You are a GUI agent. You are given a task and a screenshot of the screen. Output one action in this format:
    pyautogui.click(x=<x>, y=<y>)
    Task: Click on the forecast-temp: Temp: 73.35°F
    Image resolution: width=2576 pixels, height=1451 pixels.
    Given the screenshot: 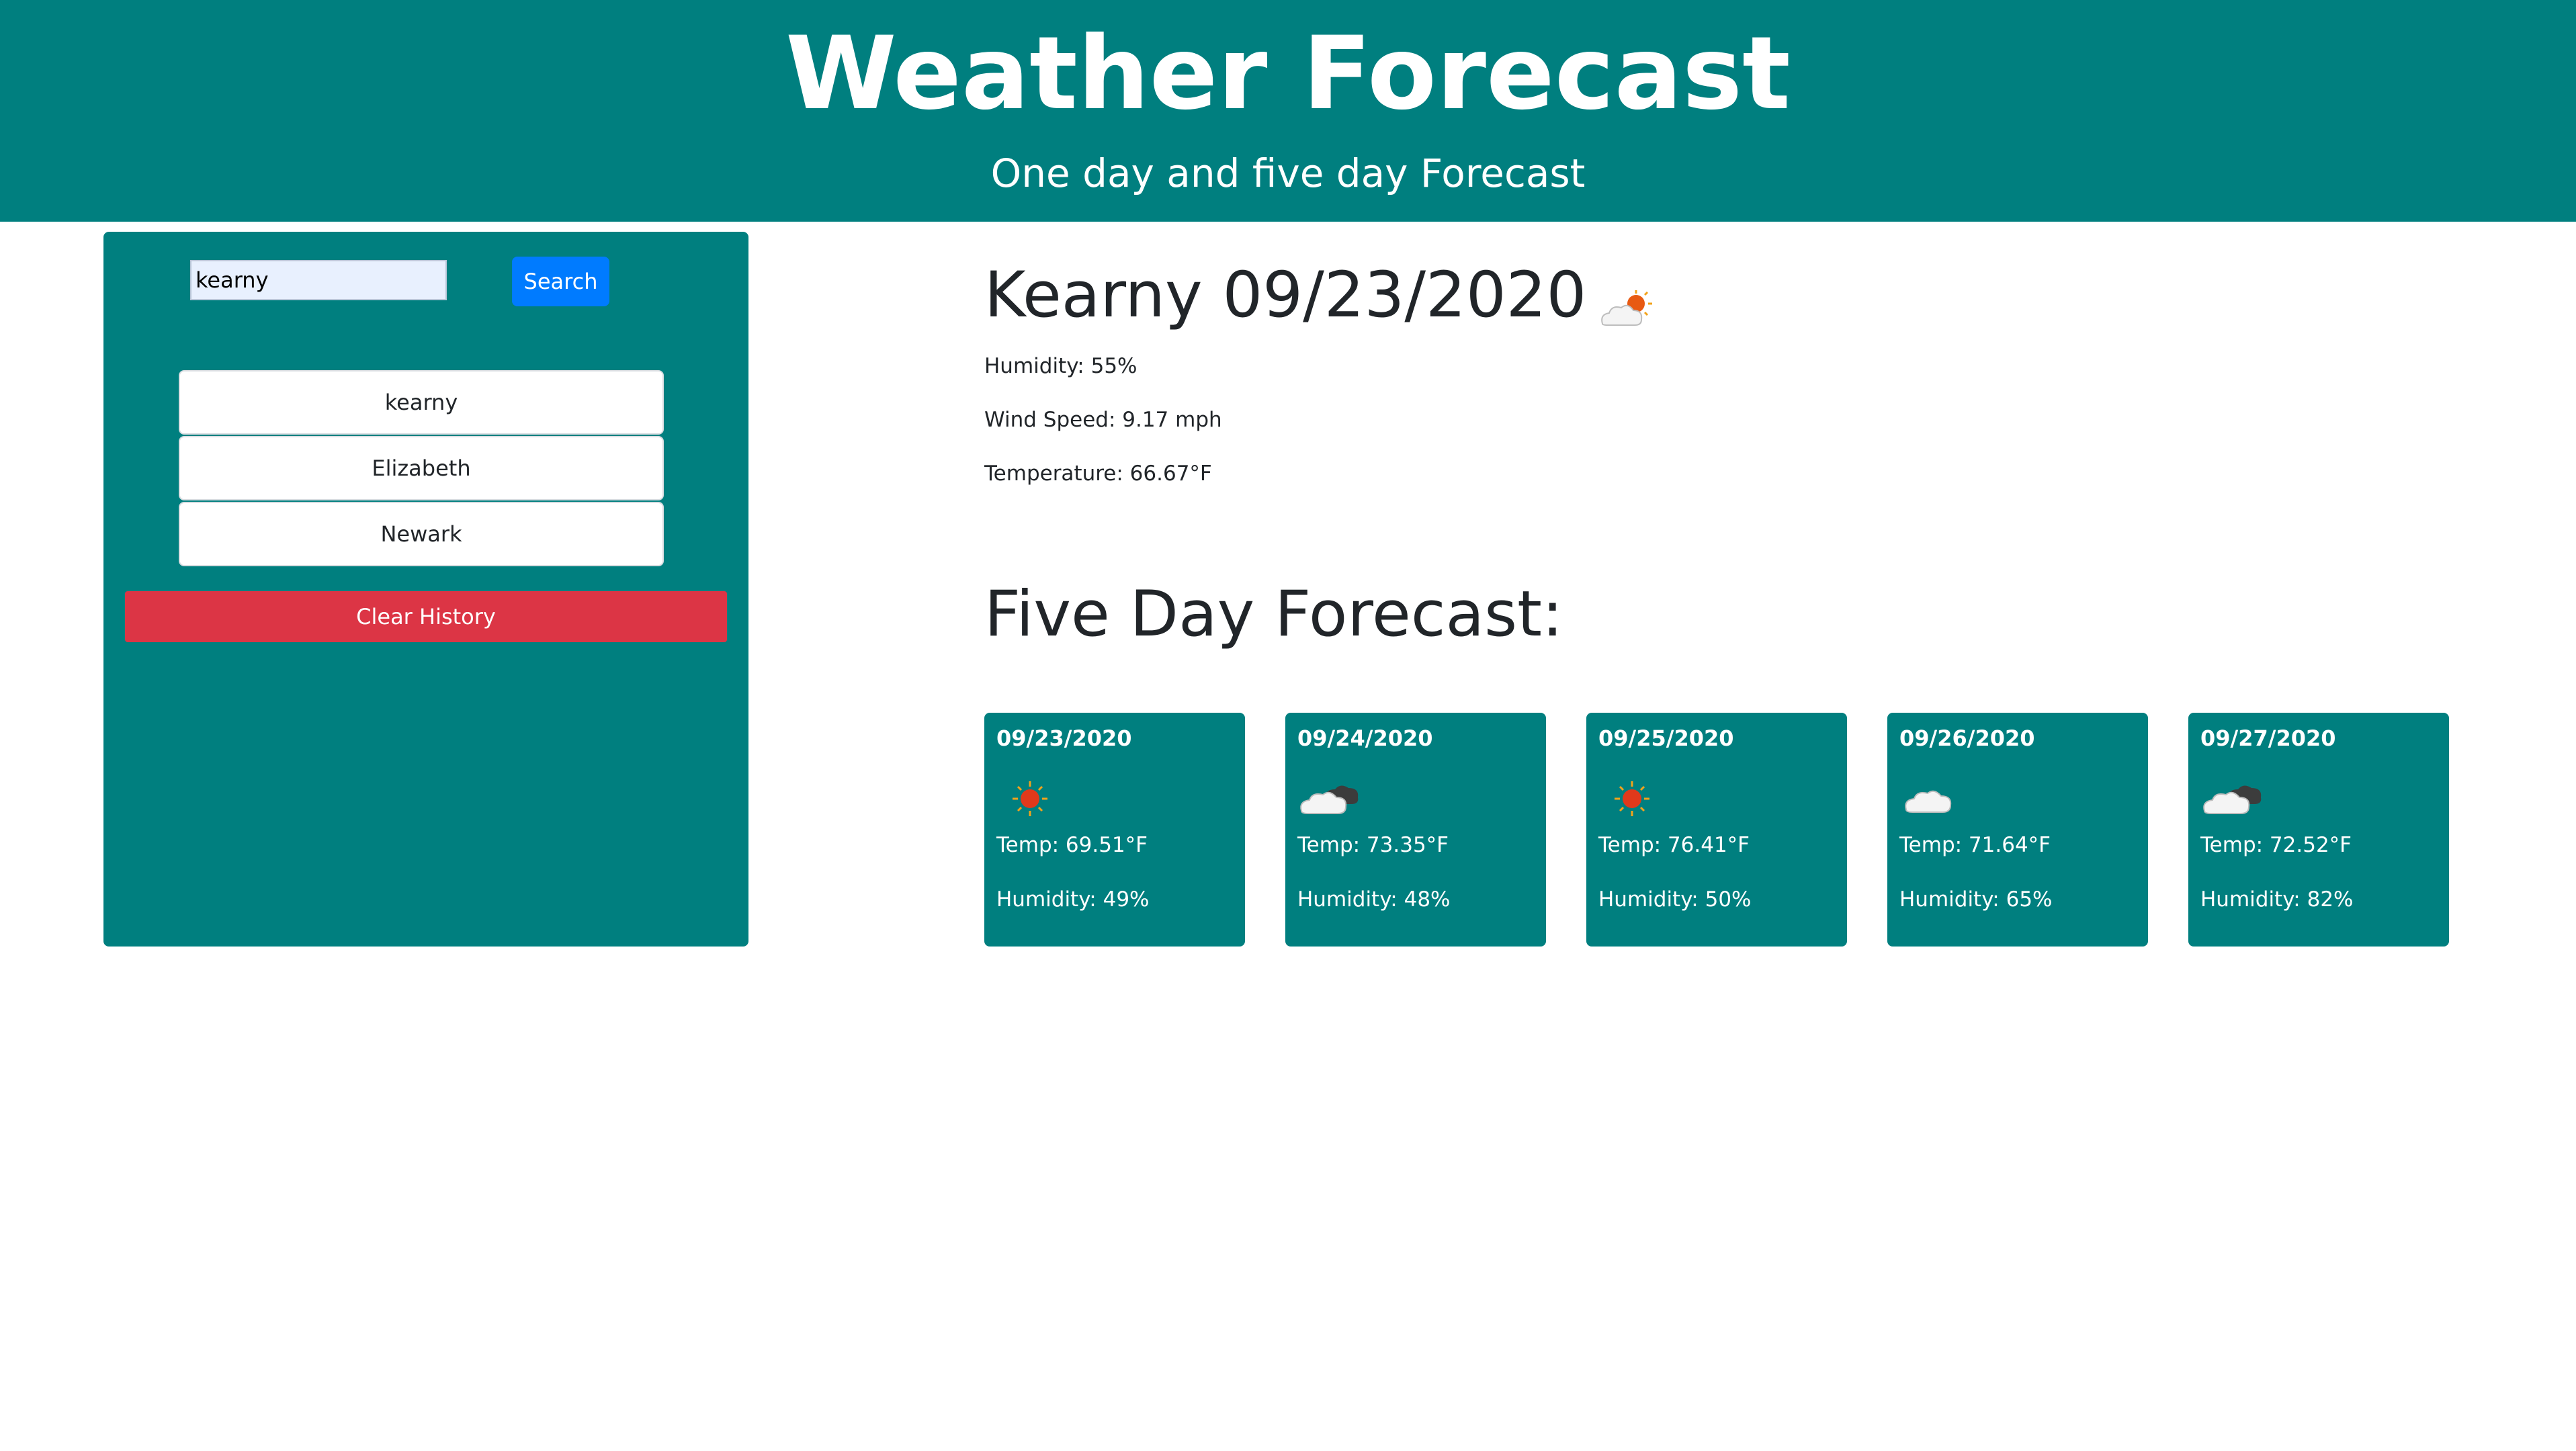 What is the action you would take?
    pyautogui.click(x=1373, y=845)
    